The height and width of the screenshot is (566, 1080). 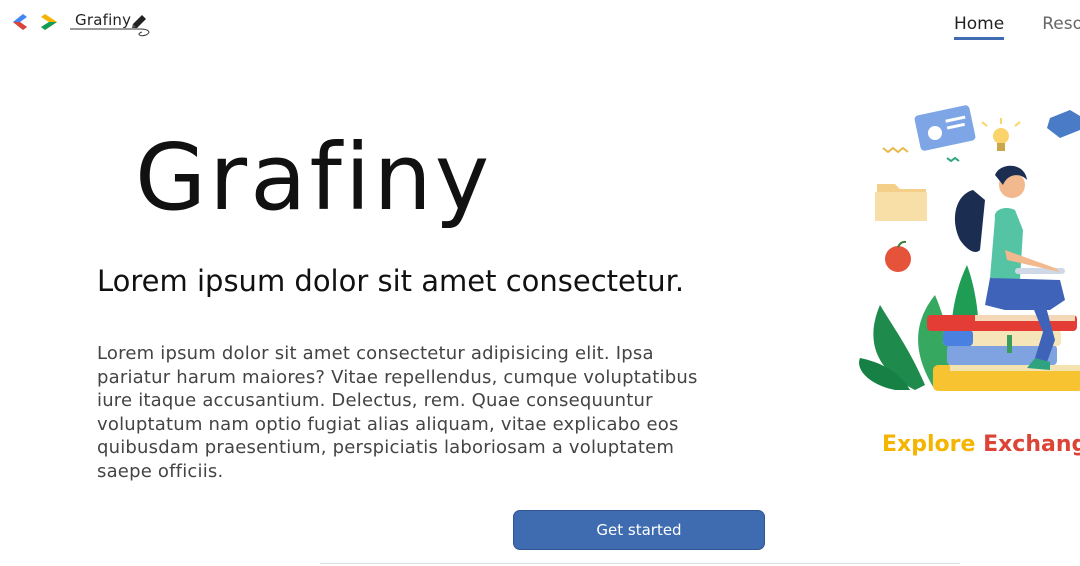 What do you see at coordinates (35, 22) in the screenshot?
I see `code-brackets-logo-icon` at bounding box center [35, 22].